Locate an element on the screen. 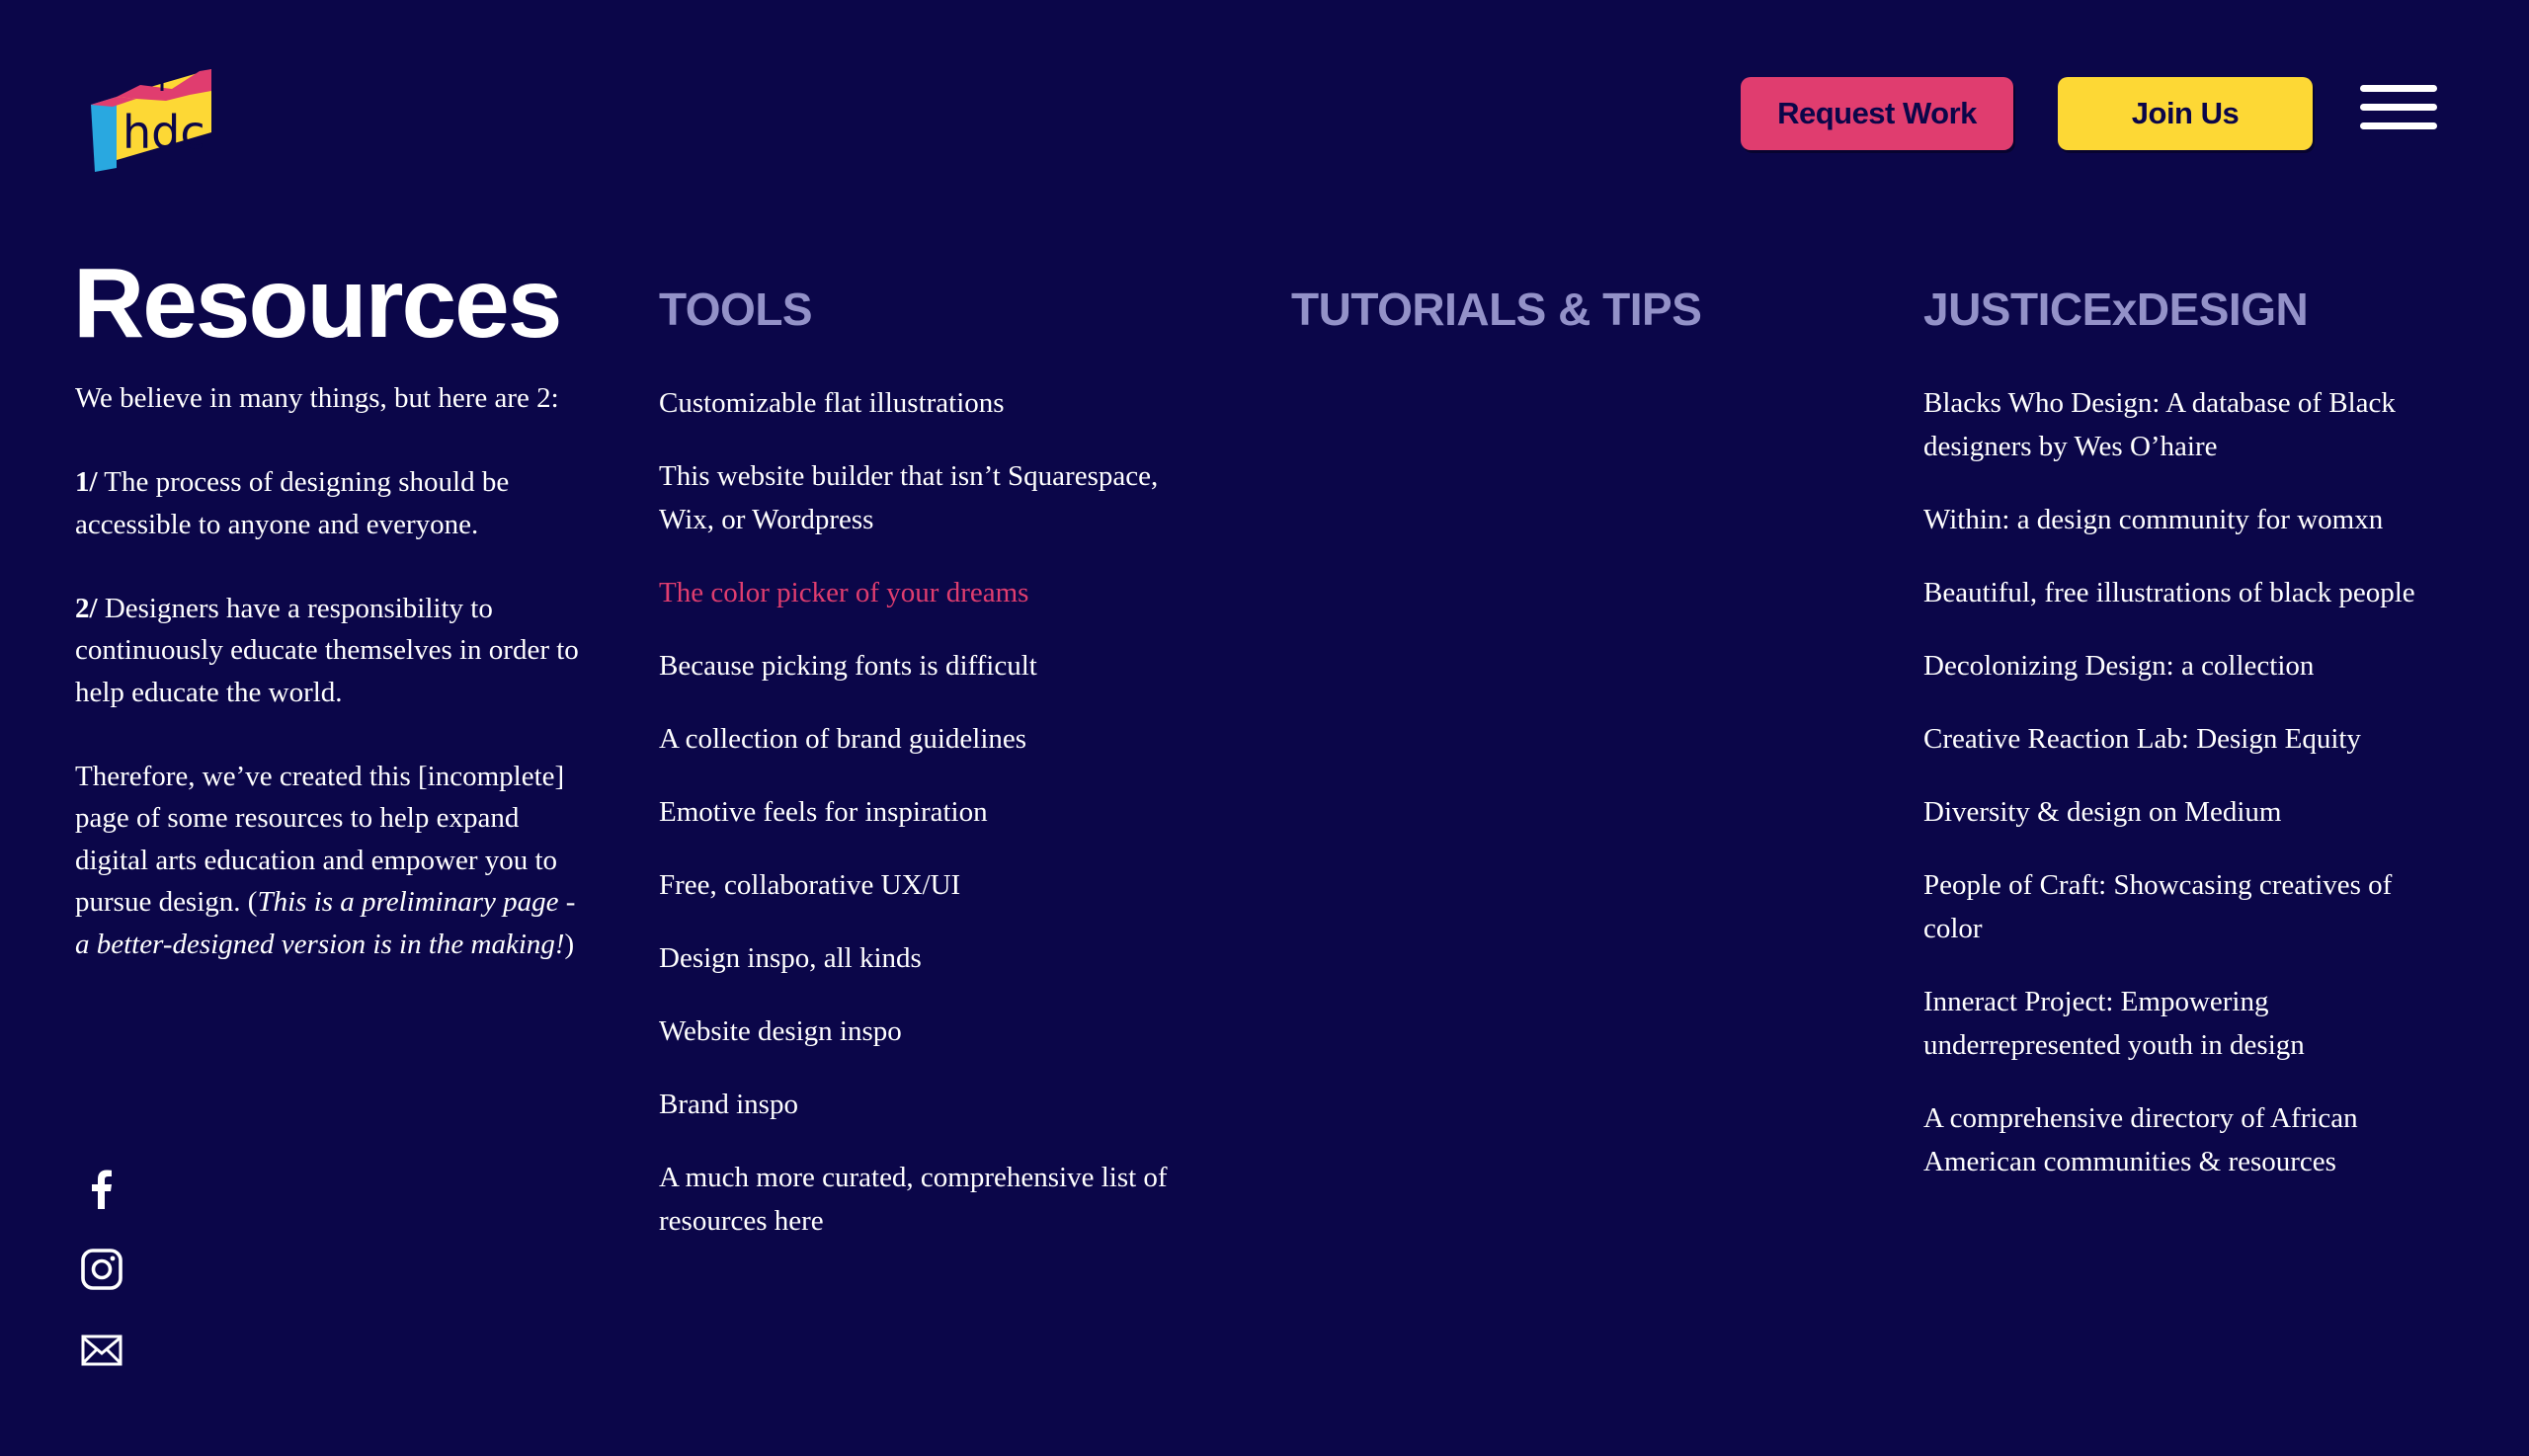 The image size is (2529, 1456). point-number: 2/ is located at coordinates (86, 608).